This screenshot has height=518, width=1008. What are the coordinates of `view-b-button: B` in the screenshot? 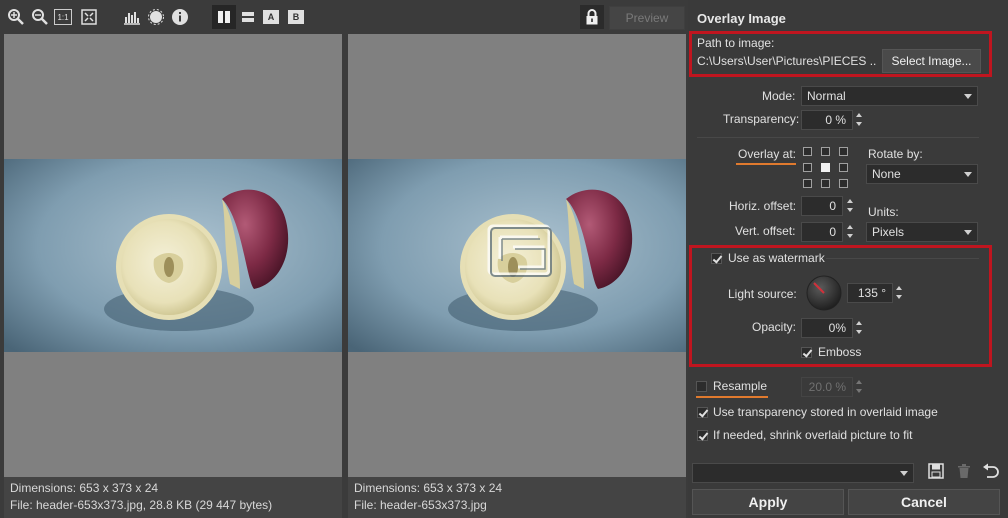 It's located at (296, 17).